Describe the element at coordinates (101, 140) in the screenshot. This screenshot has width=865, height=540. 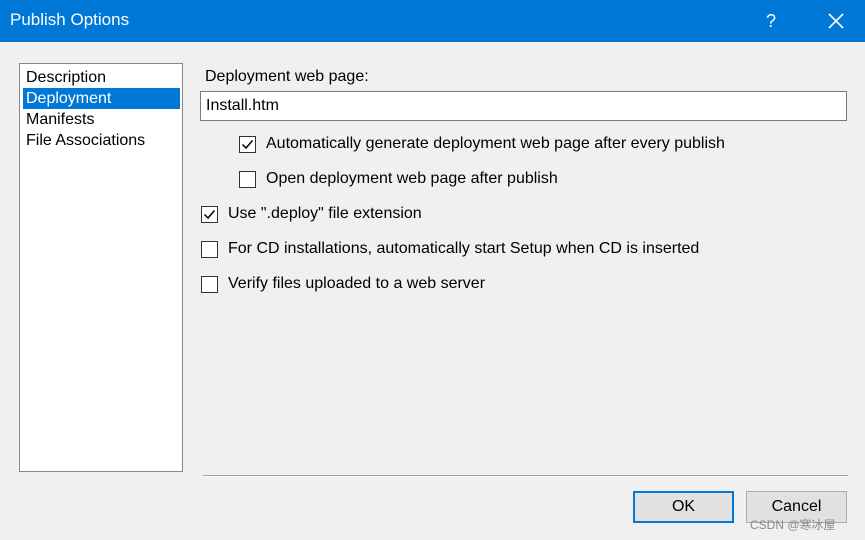
I see `sidebar-item-file-associations: File Associations` at that location.